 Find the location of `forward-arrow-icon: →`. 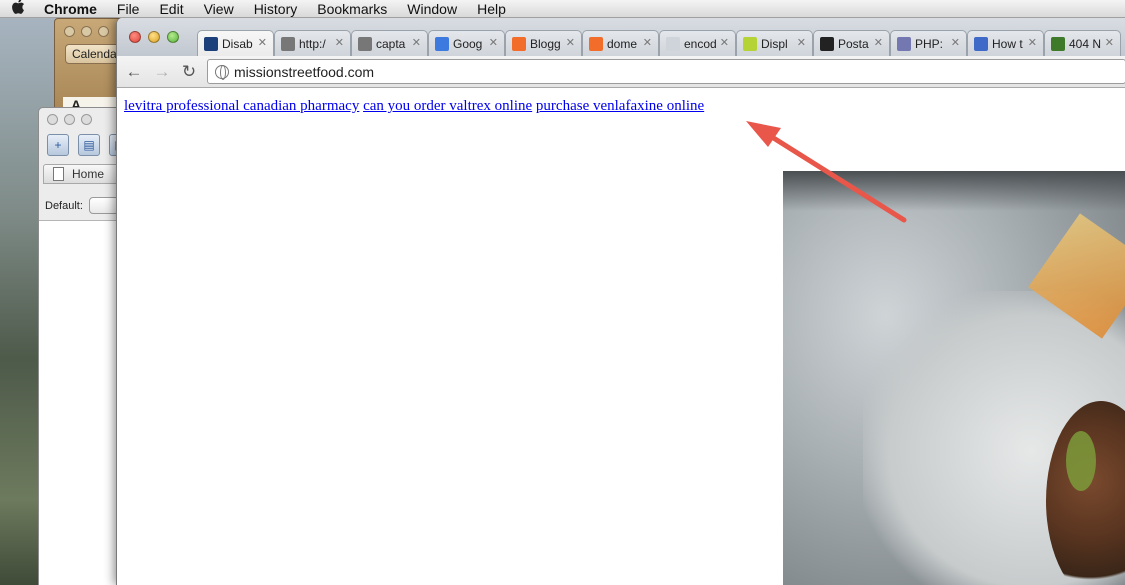

forward-arrow-icon: → is located at coordinates (162, 72).